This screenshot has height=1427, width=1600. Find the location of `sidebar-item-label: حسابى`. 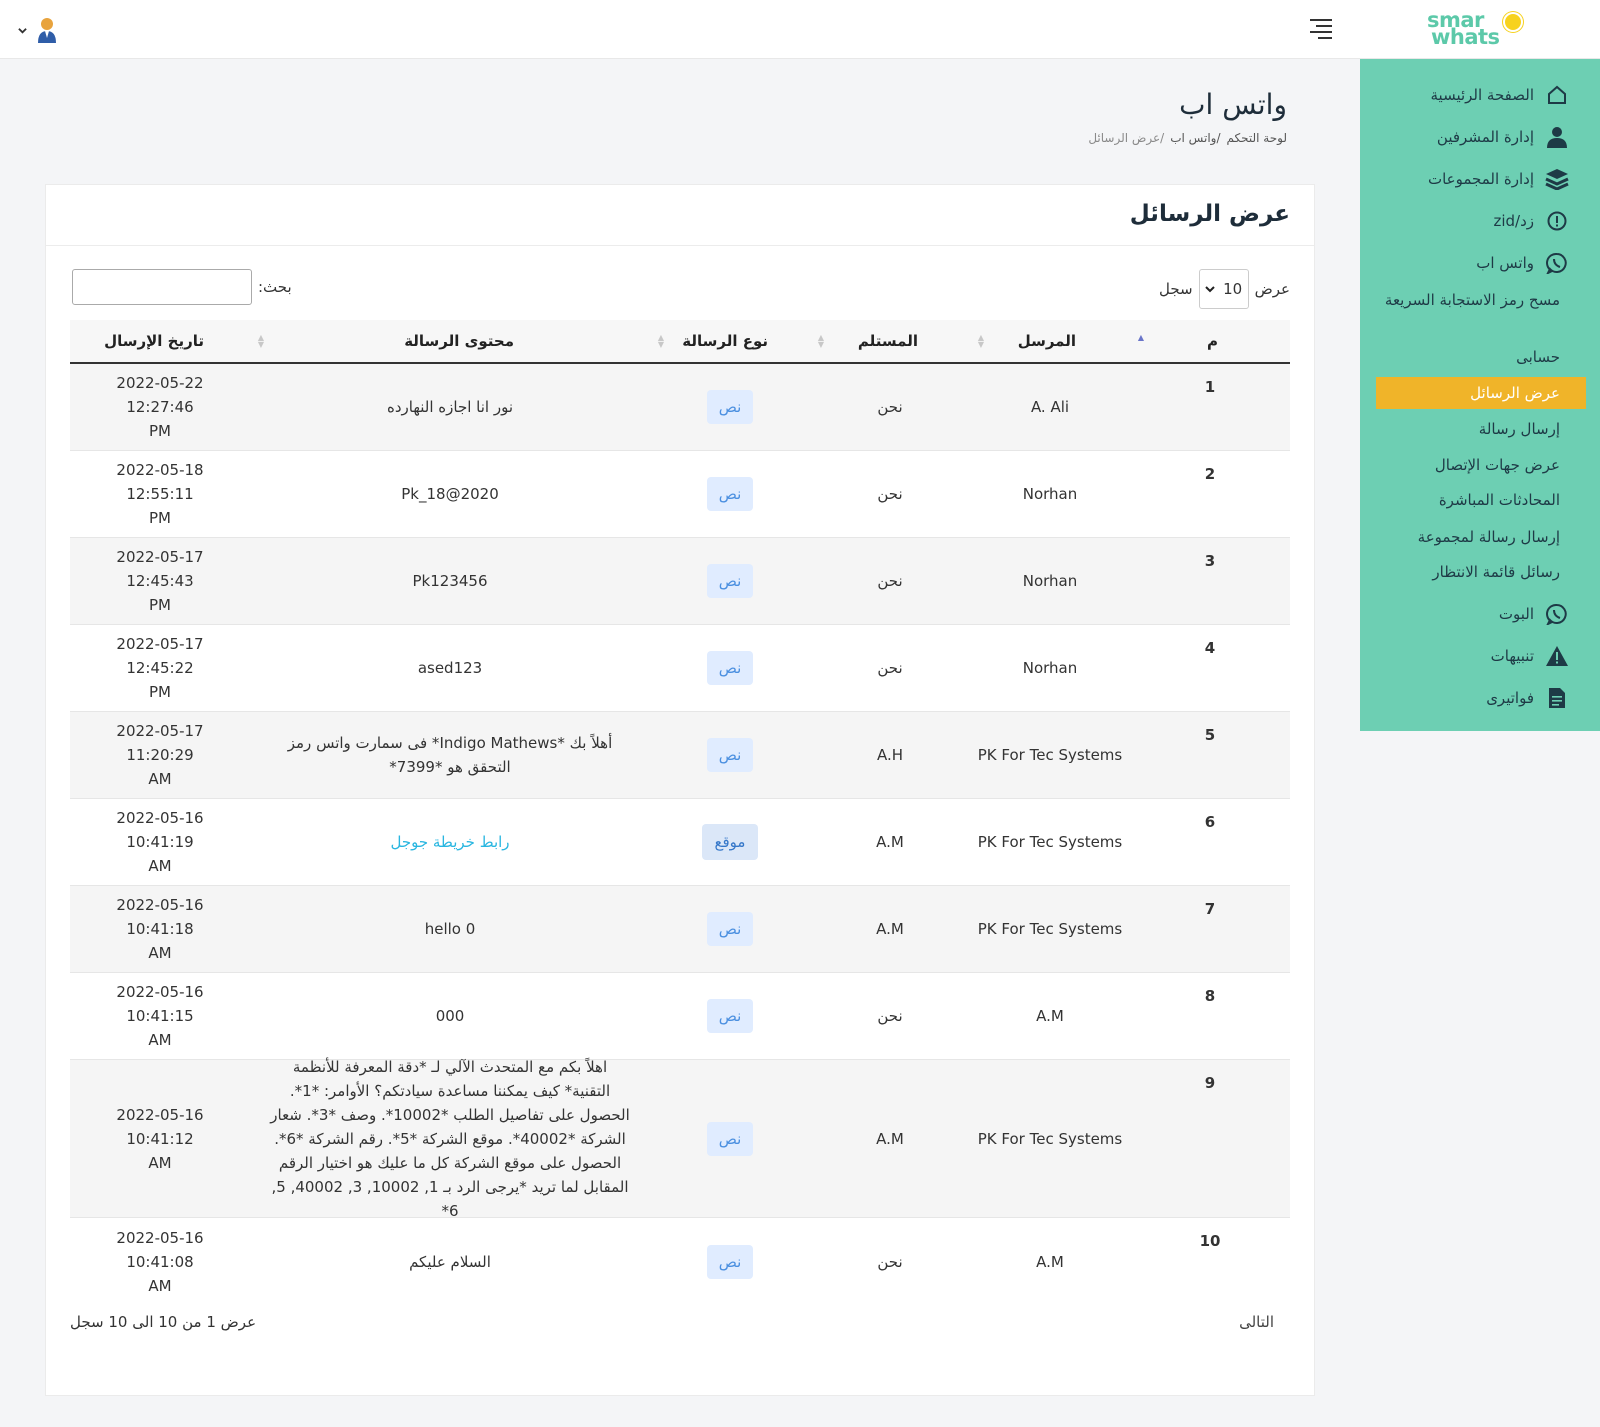

sidebar-item-label: حسابى is located at coordinates (1538, 357).